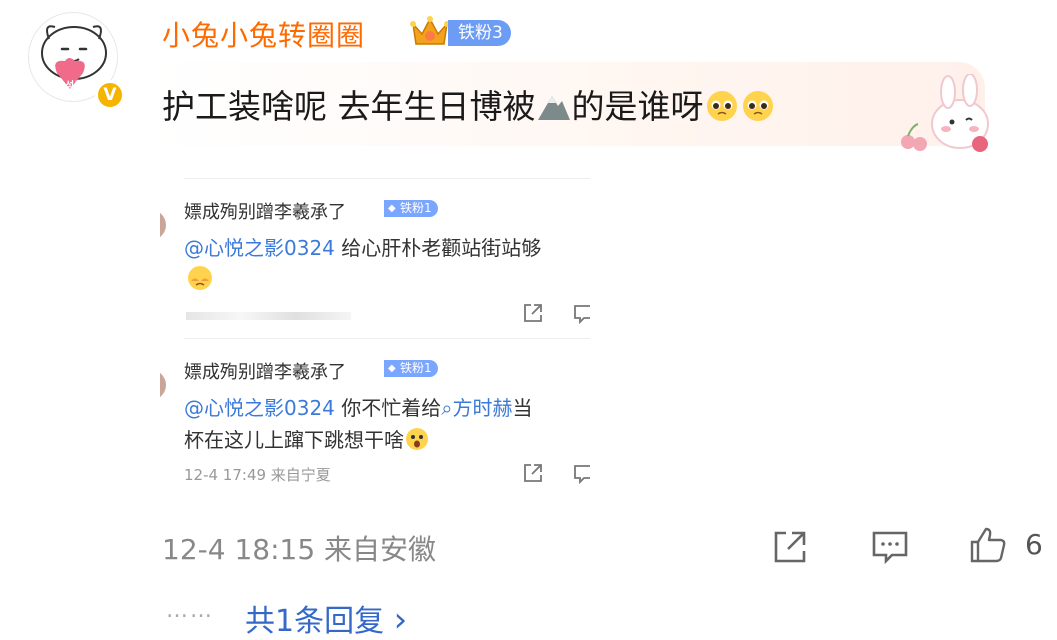  Describe the element at coordinates (239, 549) in the screenshot. I see `comment-time: 12-4 18:15` at that location.